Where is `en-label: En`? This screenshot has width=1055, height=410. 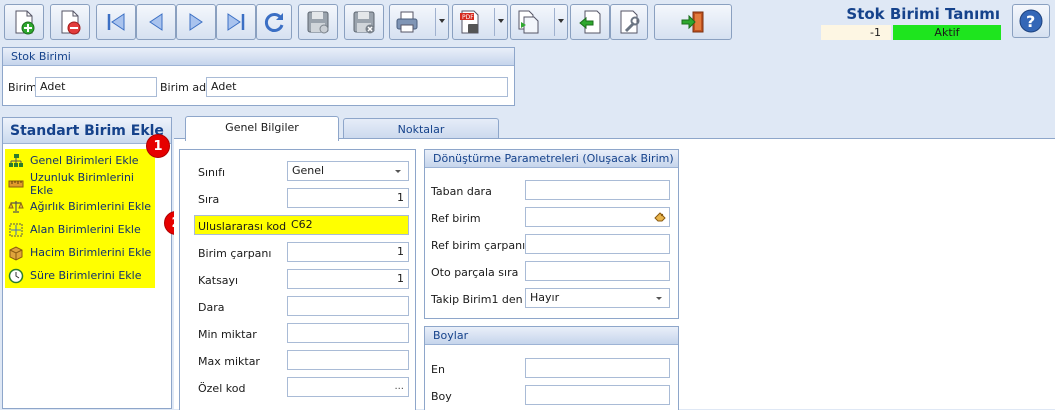 en-label: En is located at coordinates (438, 369).